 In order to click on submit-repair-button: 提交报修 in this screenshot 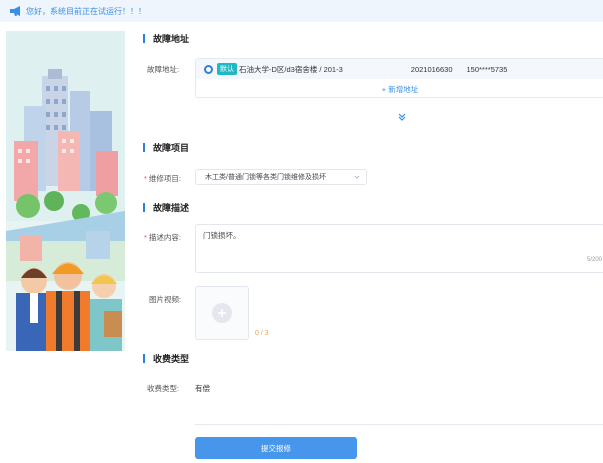, I will do `click(276, 448)`.